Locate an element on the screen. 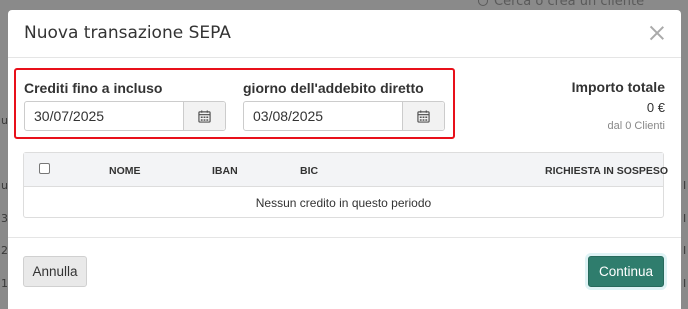 The height and width of the screenshot is (309, 688). debit-field: giorno dell'addebito diretto is located at coordinates (344, 105).